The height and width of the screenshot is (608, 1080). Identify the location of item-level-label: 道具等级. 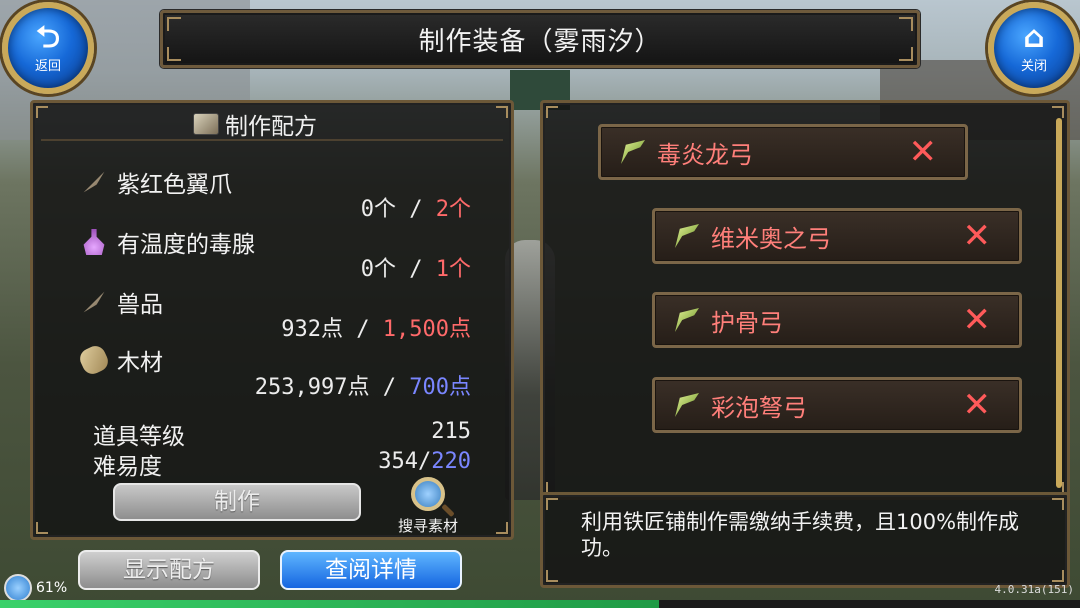
(139, 437).